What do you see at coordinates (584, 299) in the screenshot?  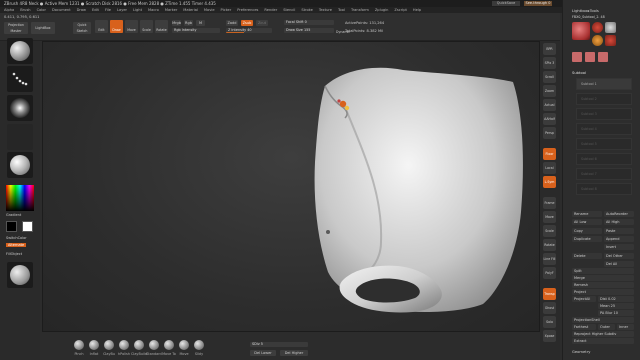 I see `project-all-button: ProjectAll` at bounding box center [584, 299].